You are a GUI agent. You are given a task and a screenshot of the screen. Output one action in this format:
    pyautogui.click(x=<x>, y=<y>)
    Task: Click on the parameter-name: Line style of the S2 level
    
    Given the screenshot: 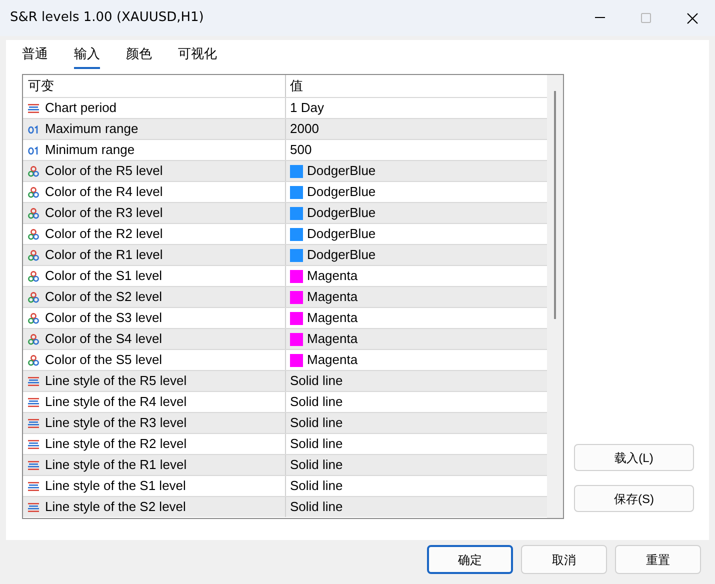 What is the action you would take?
    pyautogui.click(x=115, y=507)
    